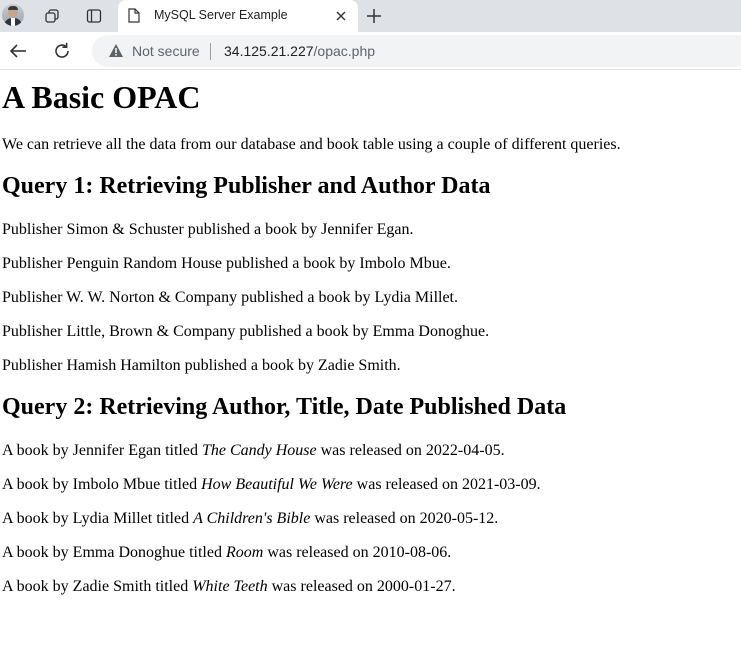 This screenshot has width=741, height=652. I want to click on book-title: How Beautiful We Were, so click(277, 484).